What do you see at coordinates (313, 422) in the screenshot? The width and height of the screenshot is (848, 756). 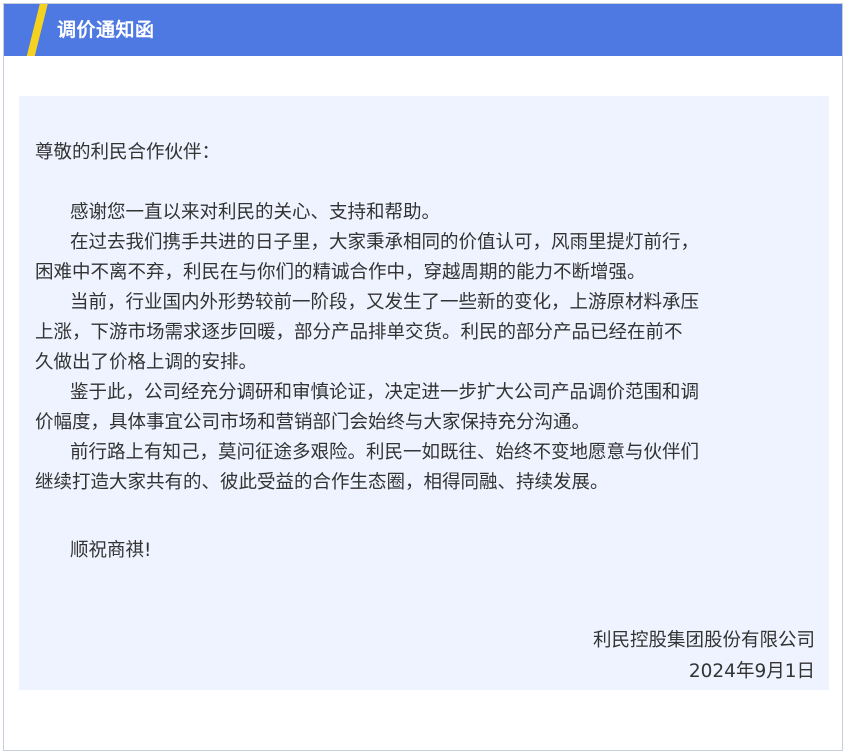 I see `body-line: 价幅度，具体事宜公司市场和营销部门会始终与大家保持充分沟通。` at bounding box center [313, 422].